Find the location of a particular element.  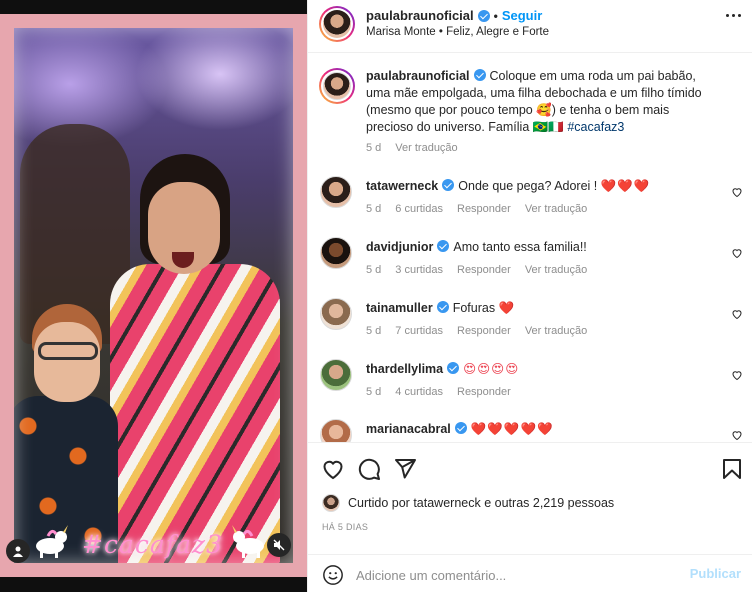

liker-username: tatawerneck is located at coordinates (446, 503).